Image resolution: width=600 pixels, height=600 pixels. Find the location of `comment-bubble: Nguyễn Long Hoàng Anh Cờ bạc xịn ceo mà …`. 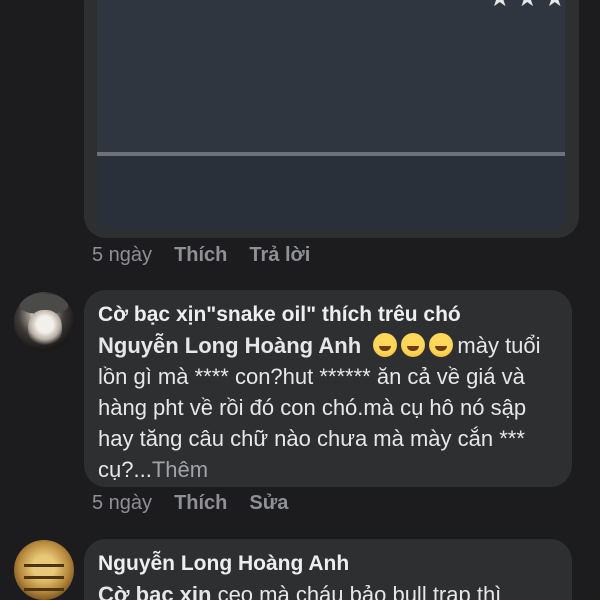

comment-bubble: Nguyễn Long Hoàng Anh Cờ bạc xịn ceo mà … is located at coordinates (328, 569).